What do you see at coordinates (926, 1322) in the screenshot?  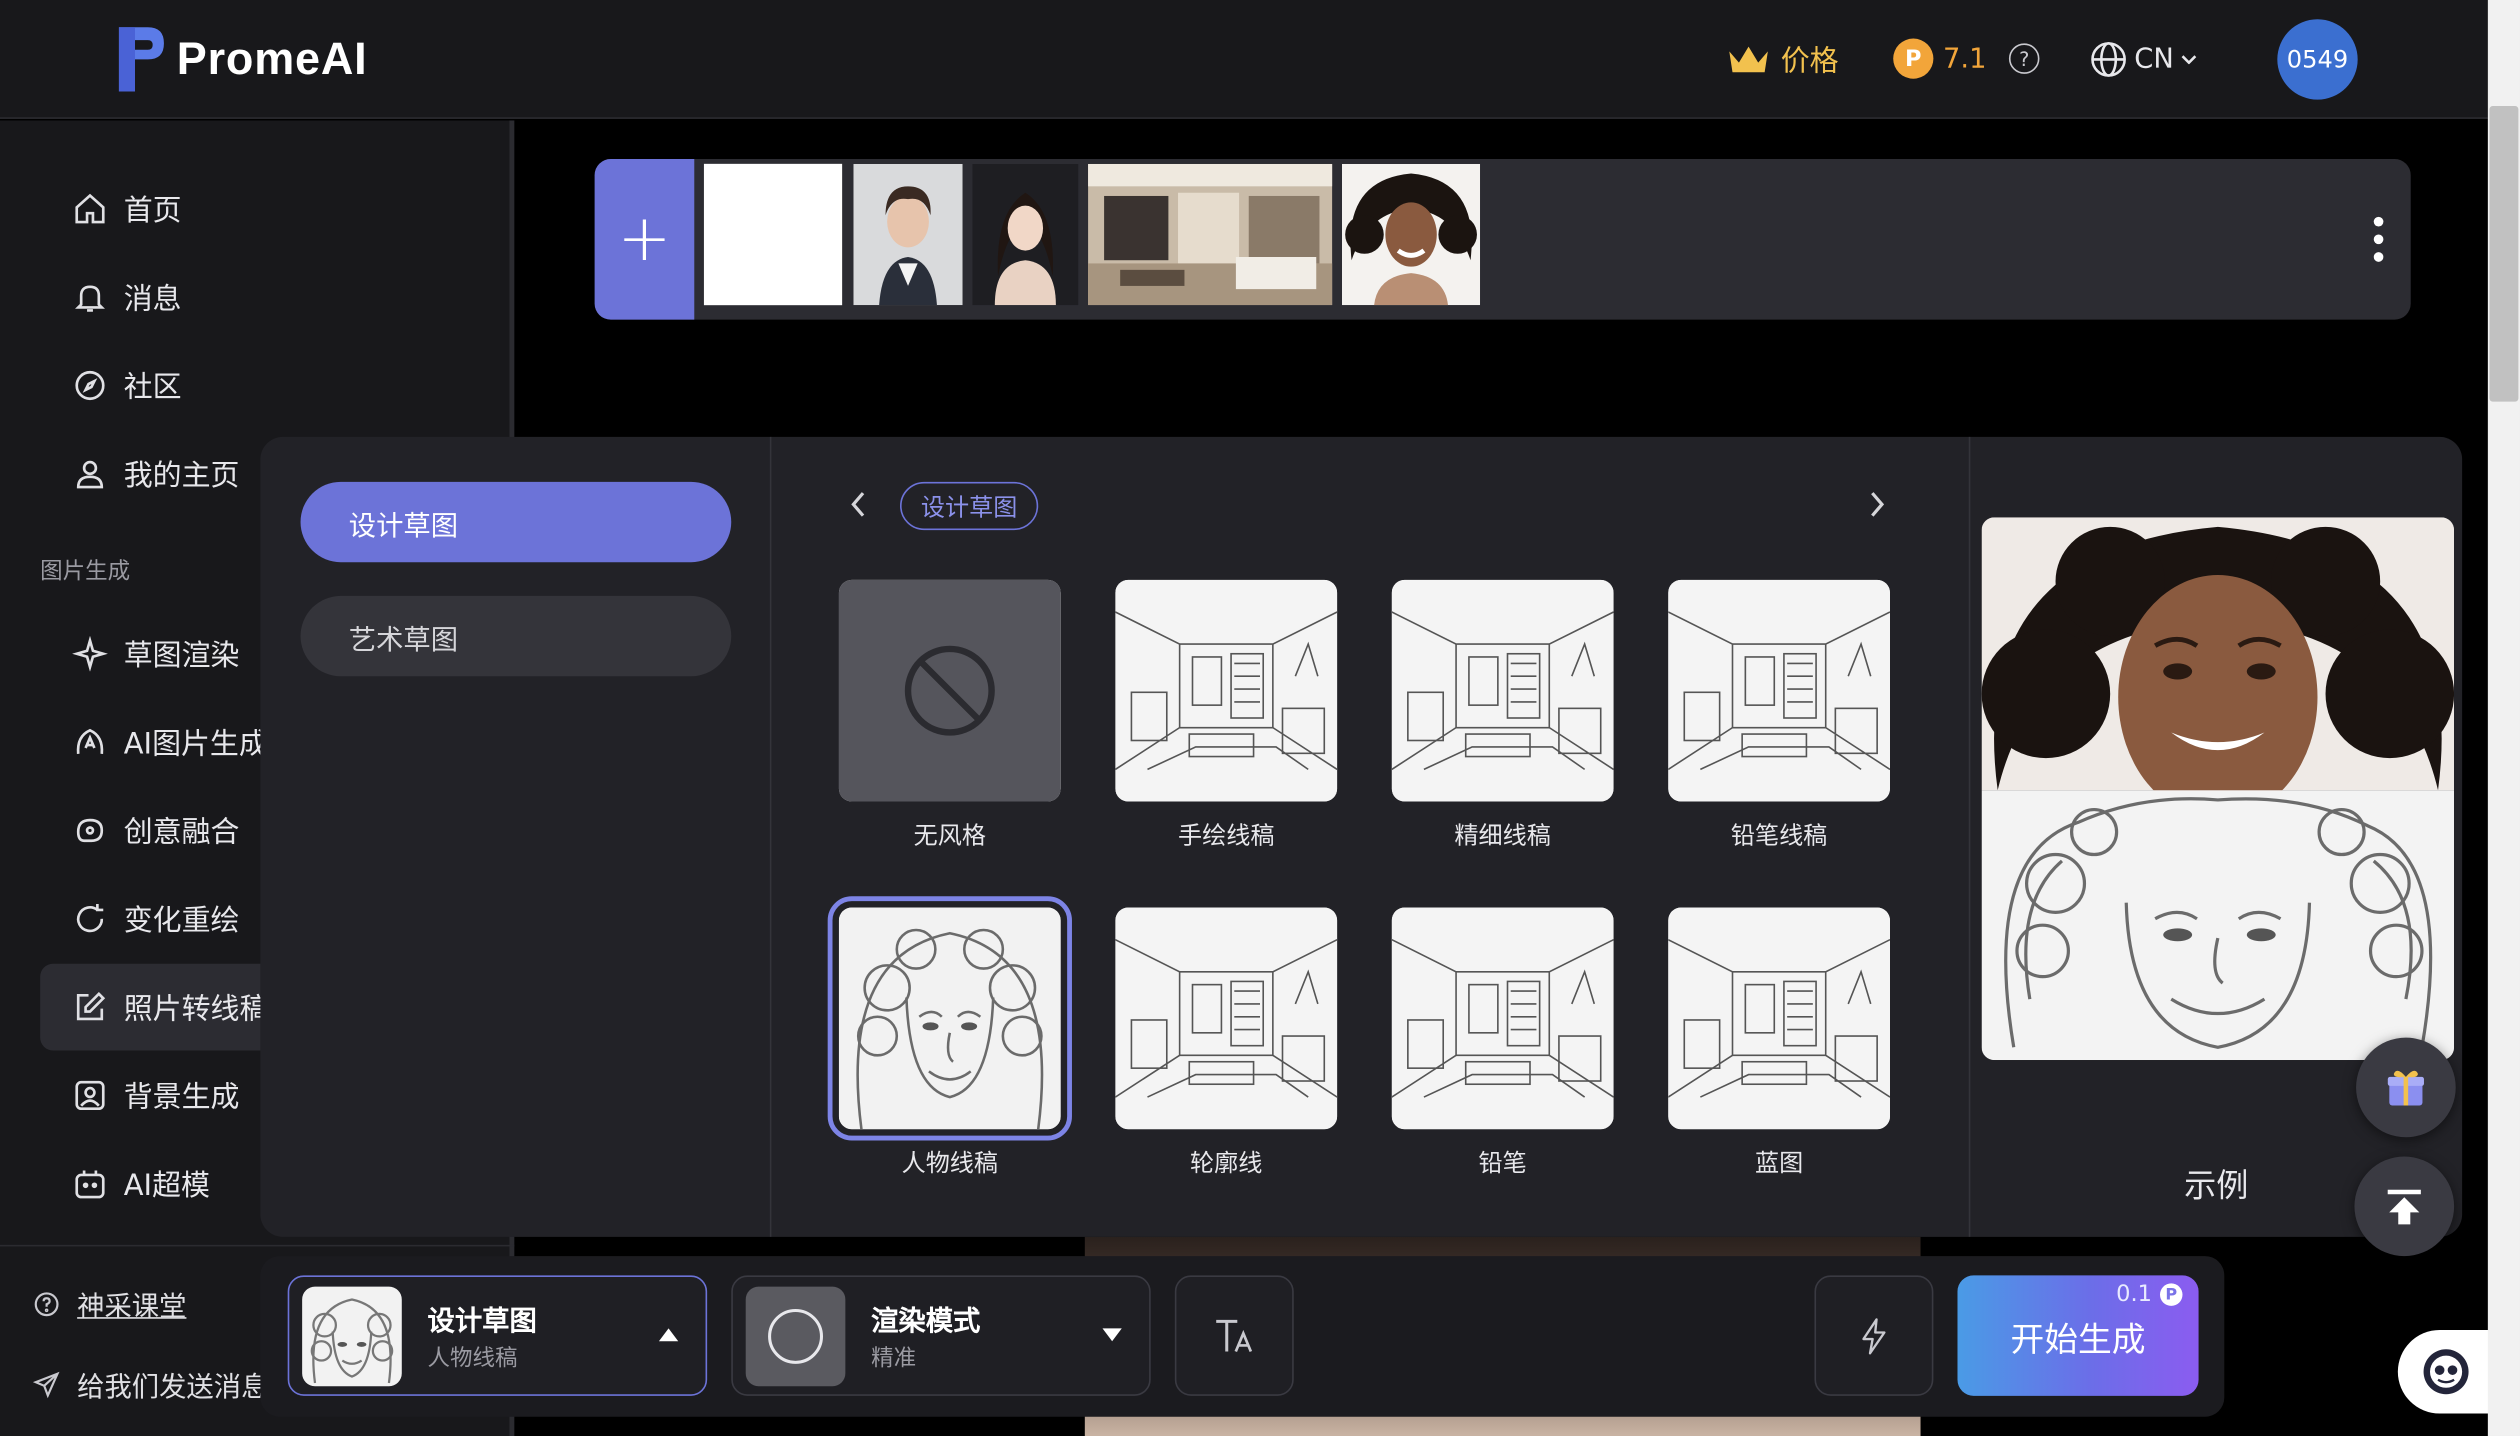 I see `mode-title: 渲染模式` at bounding box center [926, 1322].